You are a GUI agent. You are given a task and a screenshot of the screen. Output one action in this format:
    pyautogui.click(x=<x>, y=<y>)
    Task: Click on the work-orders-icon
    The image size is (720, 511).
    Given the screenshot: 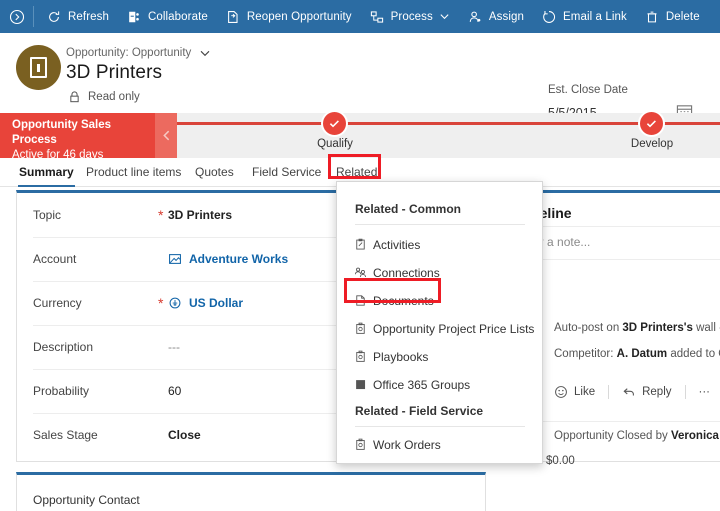 What is the action you would take?
    pyautogui.click(x=360, y=444)
    